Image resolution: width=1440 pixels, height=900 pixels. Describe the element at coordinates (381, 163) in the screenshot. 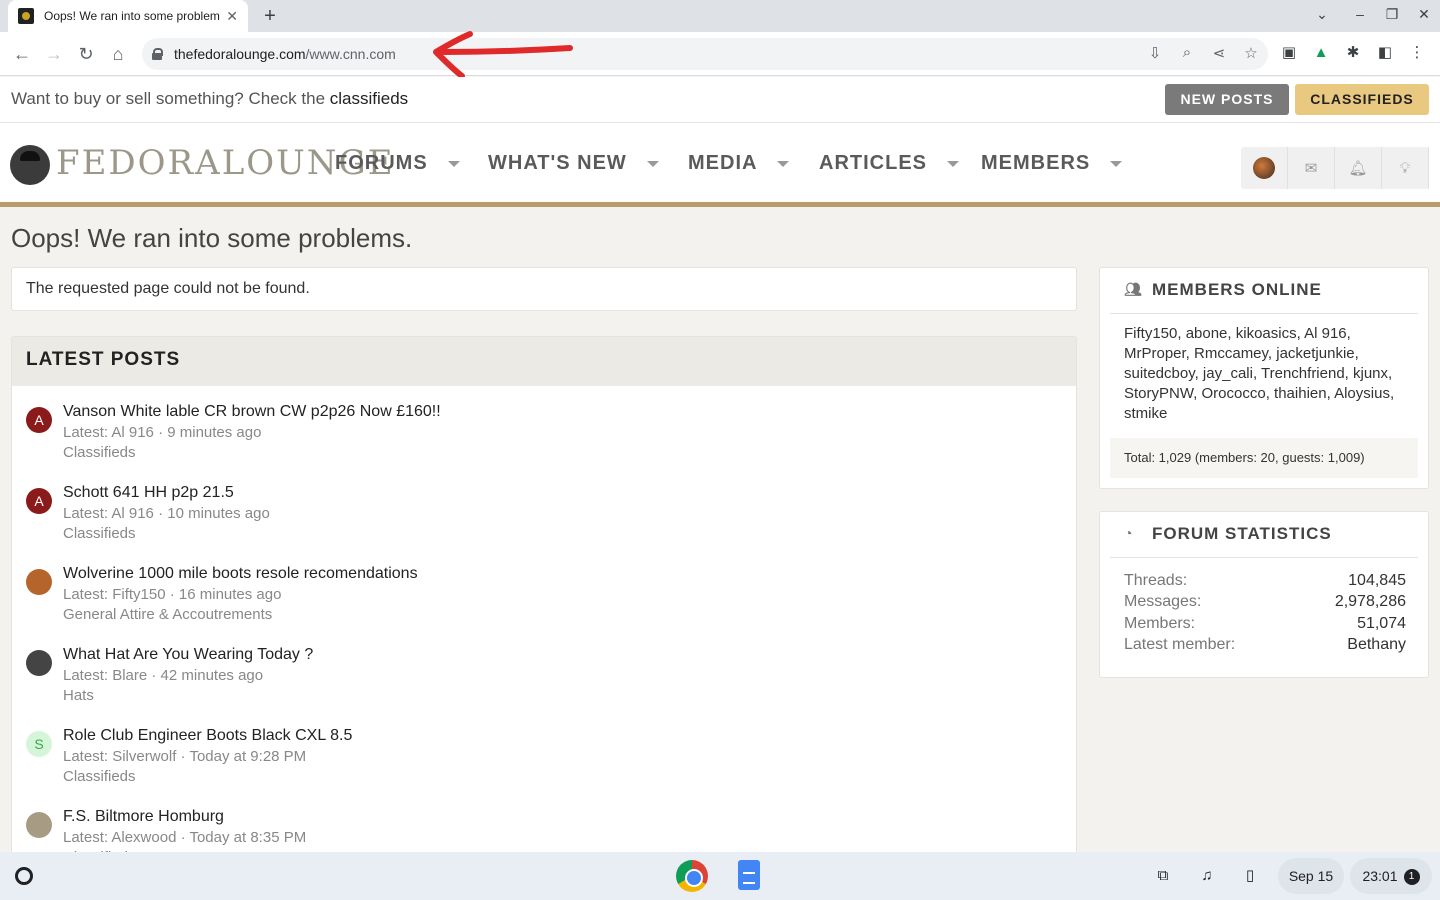

I see `nav-forums-label: FORUMS` at that location.